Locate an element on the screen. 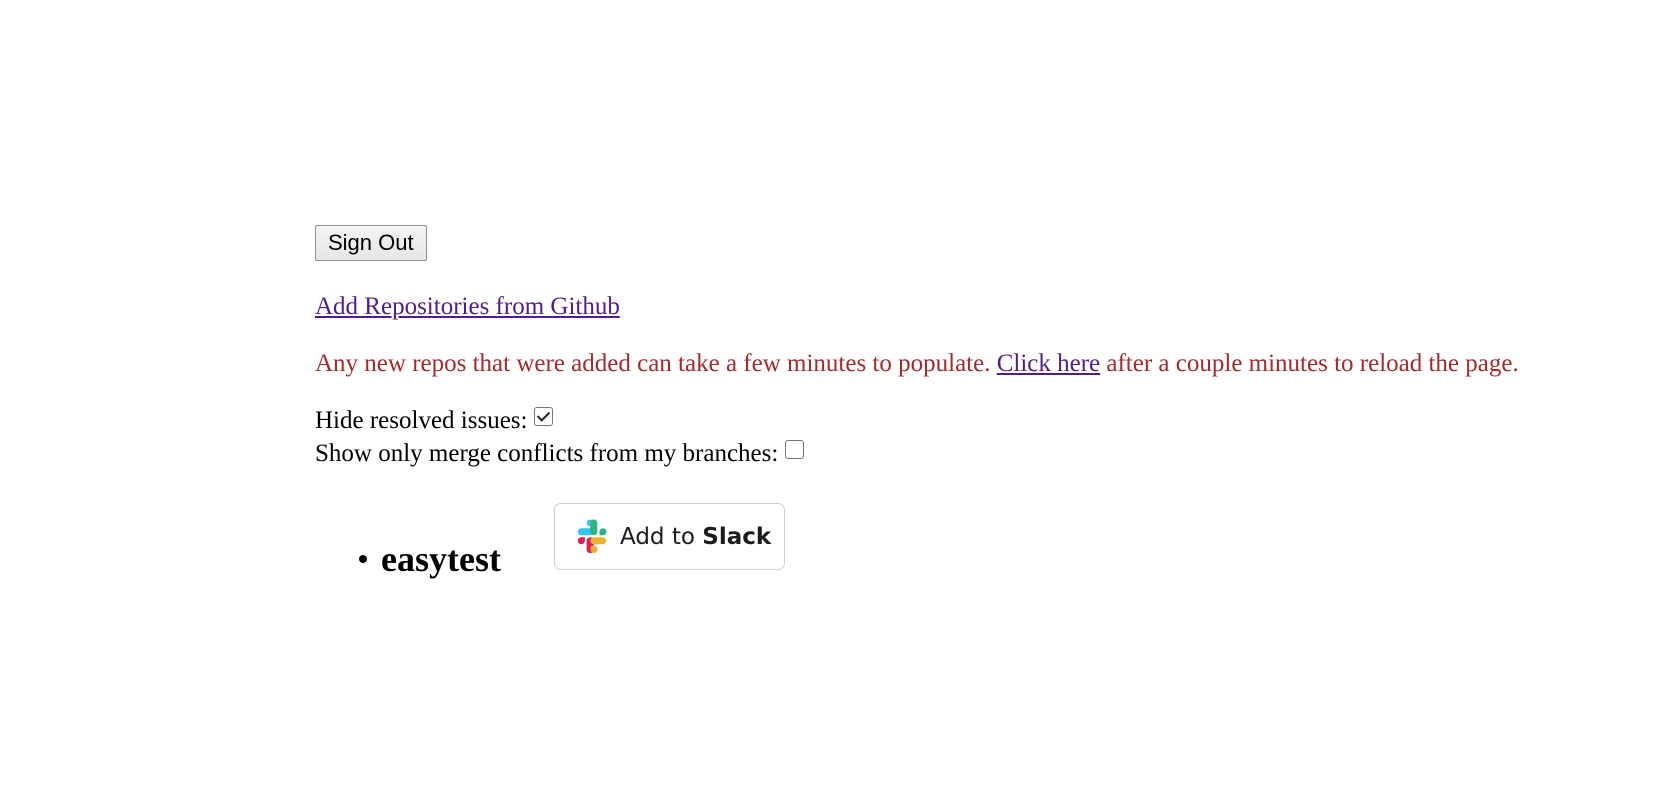 This screenshot has width=1680, height=797. hide-resolved-option: Hide resolved issues: is located at coordinates (917, 420).